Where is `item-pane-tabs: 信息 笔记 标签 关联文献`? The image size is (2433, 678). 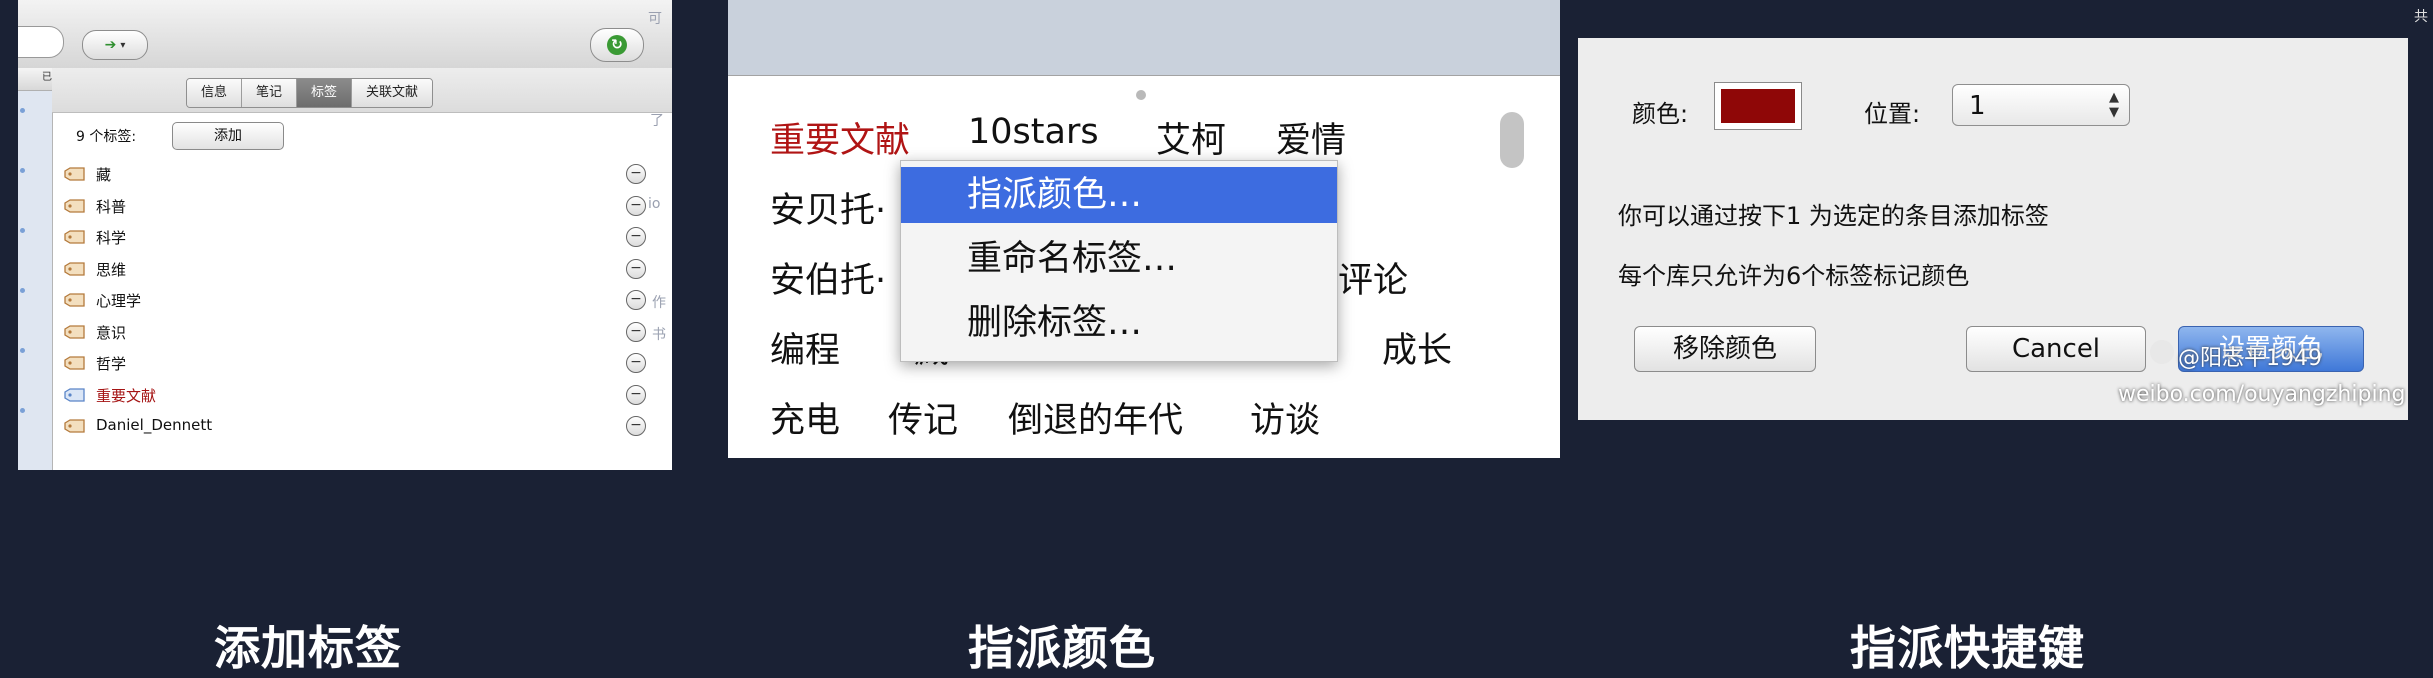 item-pane-tabs: 信息 笔记 标签 关联文献 is located at coordinates (310, 93).